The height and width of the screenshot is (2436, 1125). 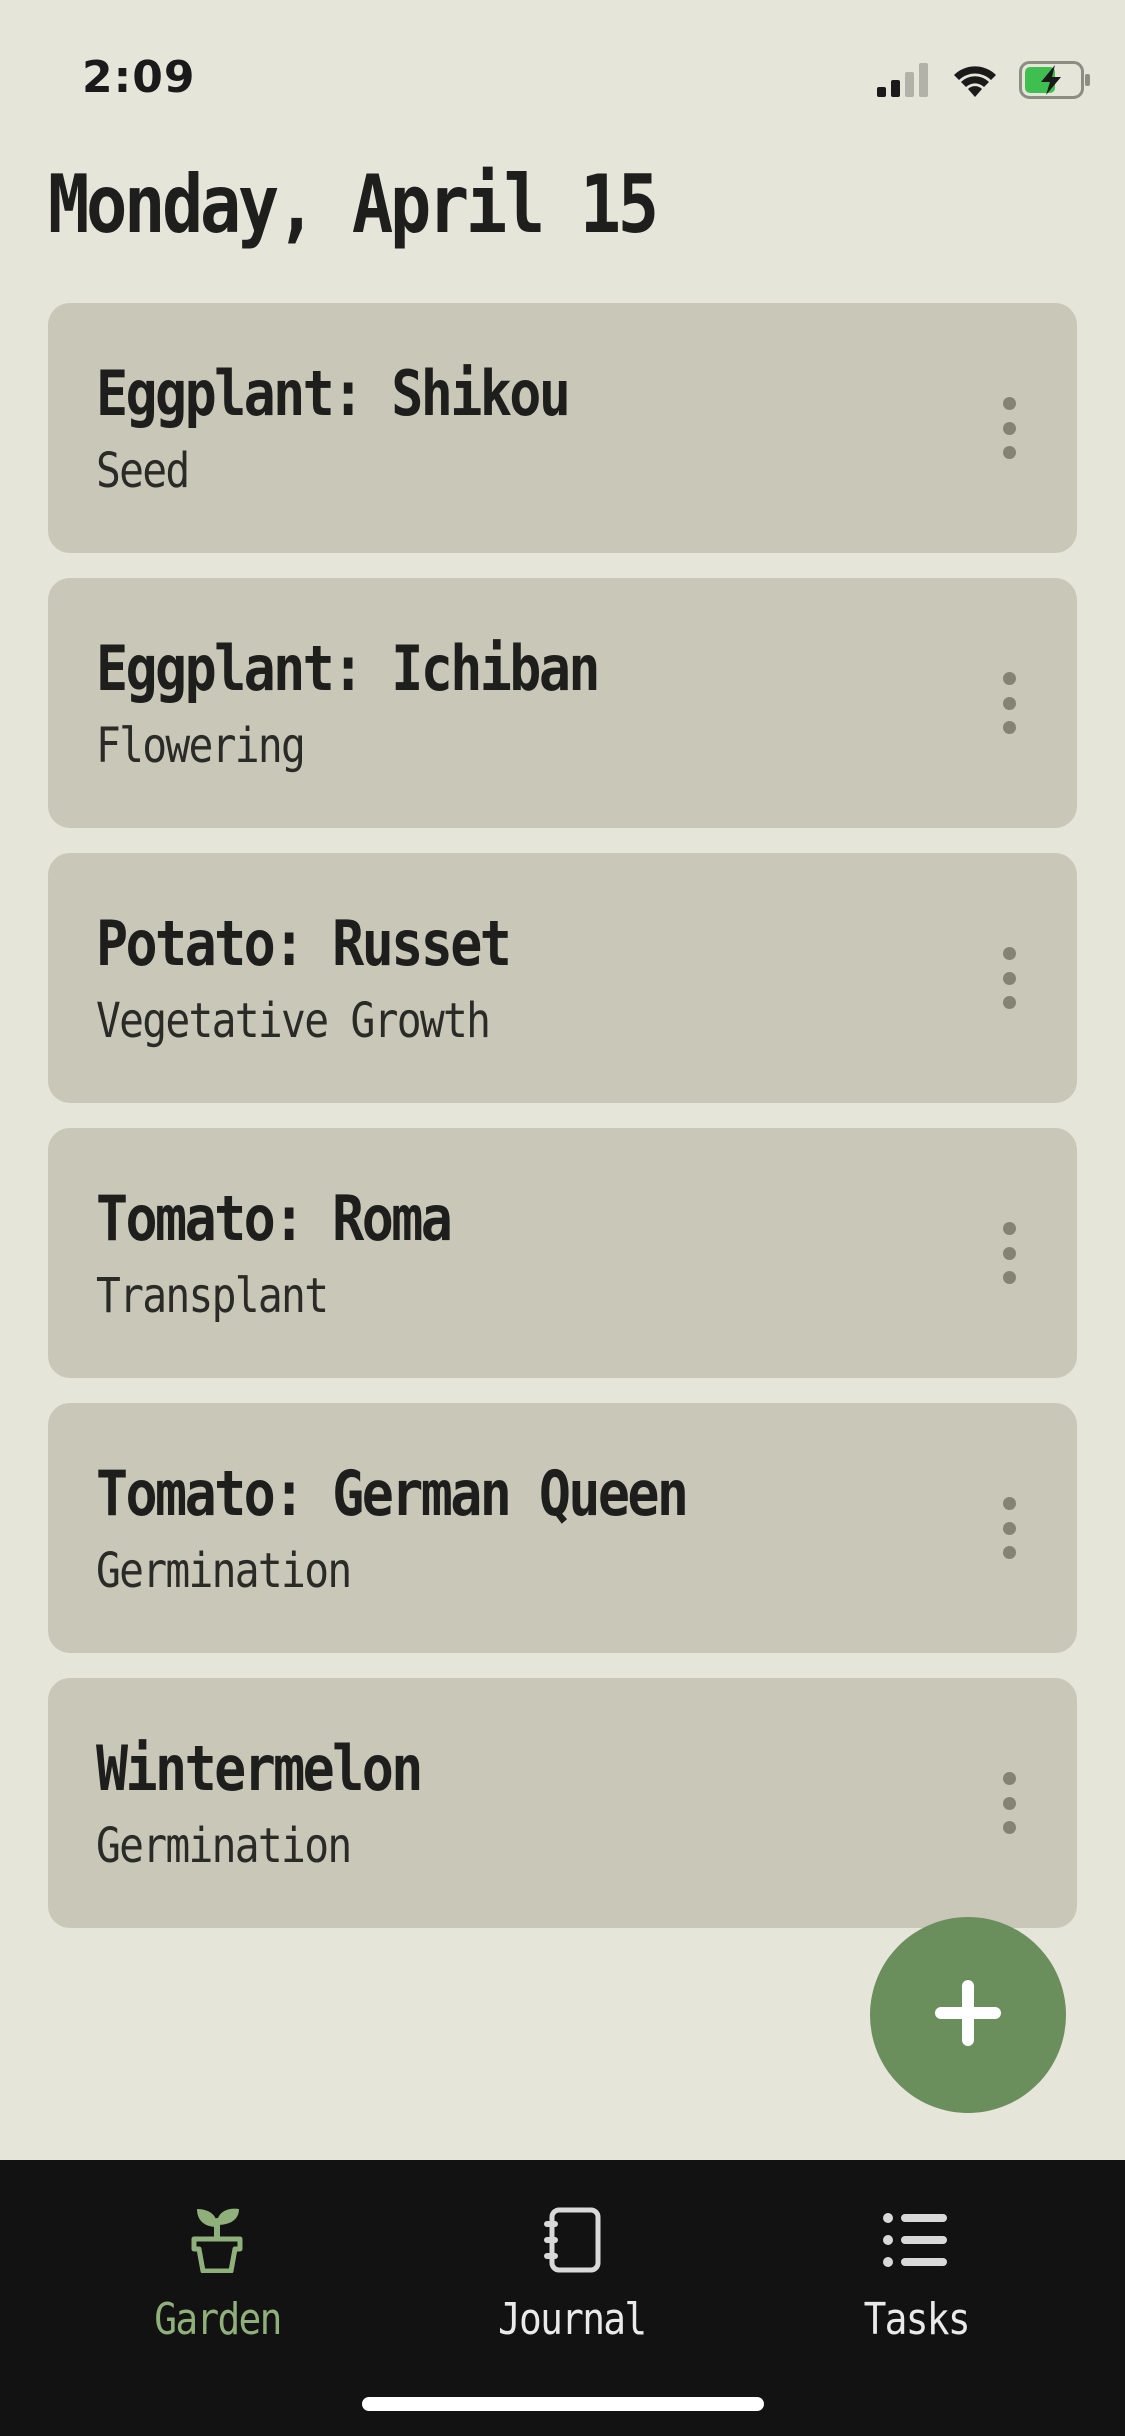 What do you see at coordinates (562, 978) in the screenshot?
I see `plant-card: Potato: Russet Vegetative Growth` at bounding box center [562, 978].